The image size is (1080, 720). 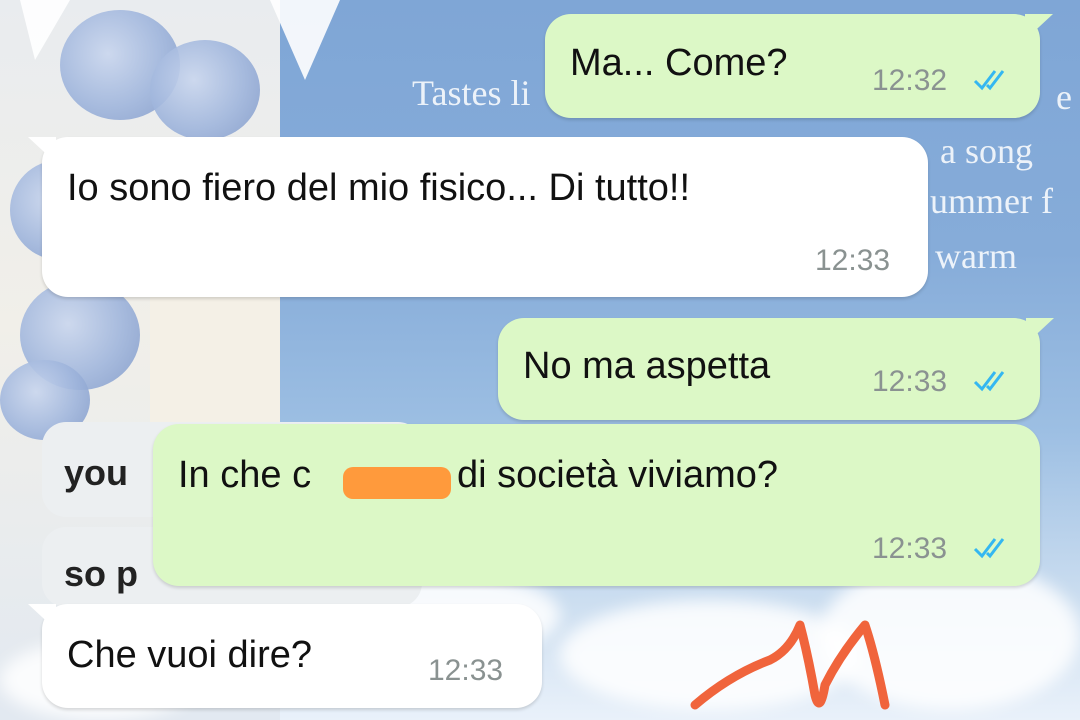 What do you see at coordinates (618, 475) in the screenshot?
I see `message-text-after-censor: di società viviamo?` at bounding box center [618, 475].